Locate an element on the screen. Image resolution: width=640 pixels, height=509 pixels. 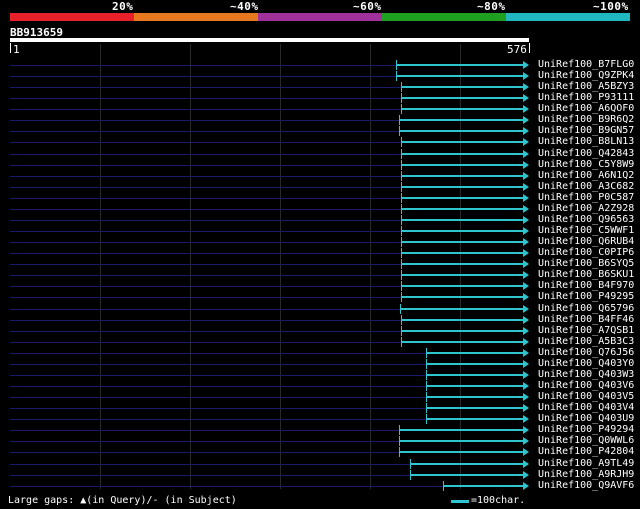
hit-label-link: UniRef100_Q6RUB4 is located at coordinates (586, 241).